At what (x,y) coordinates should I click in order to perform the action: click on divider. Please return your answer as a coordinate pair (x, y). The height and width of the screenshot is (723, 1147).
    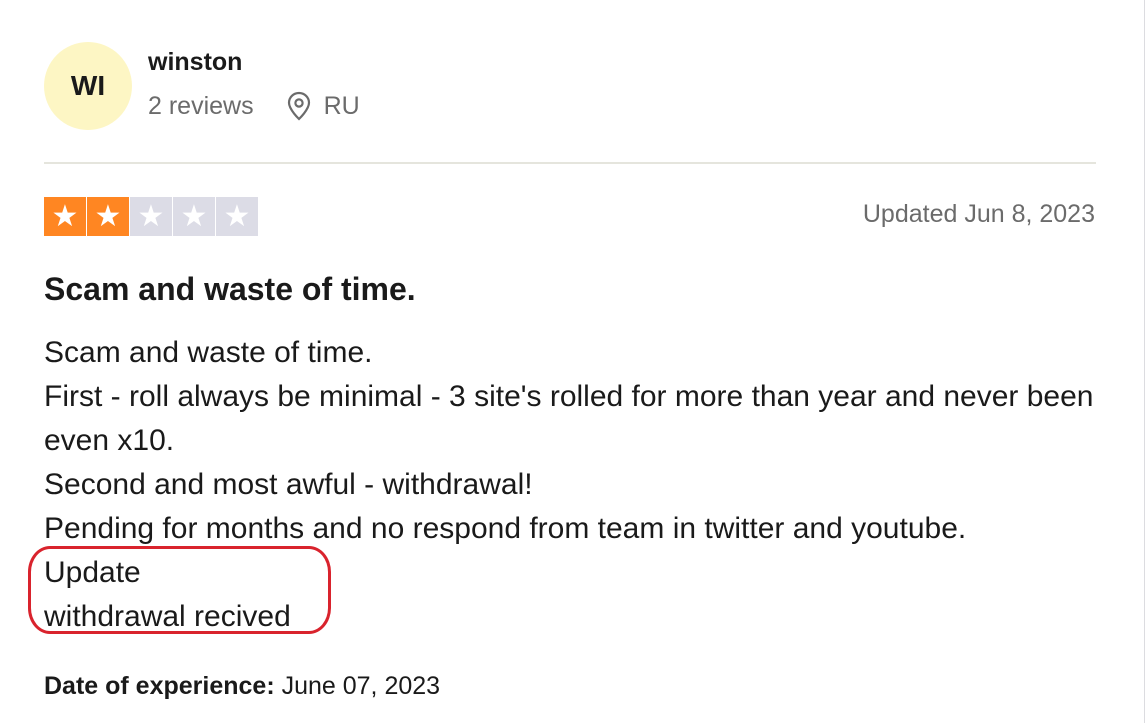
    Looking at the image, I should click on (570, 163).